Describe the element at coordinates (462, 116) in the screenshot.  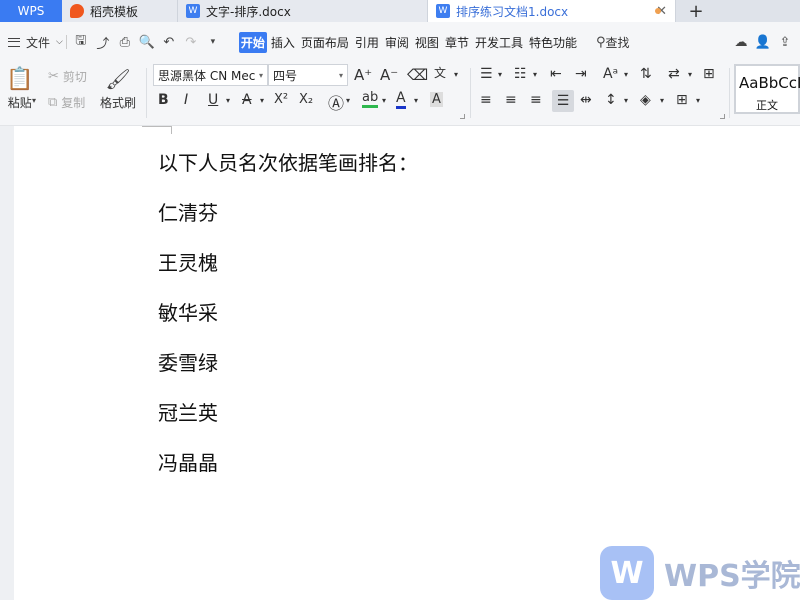
I see `font-dialog-launcher-icon` at that location.